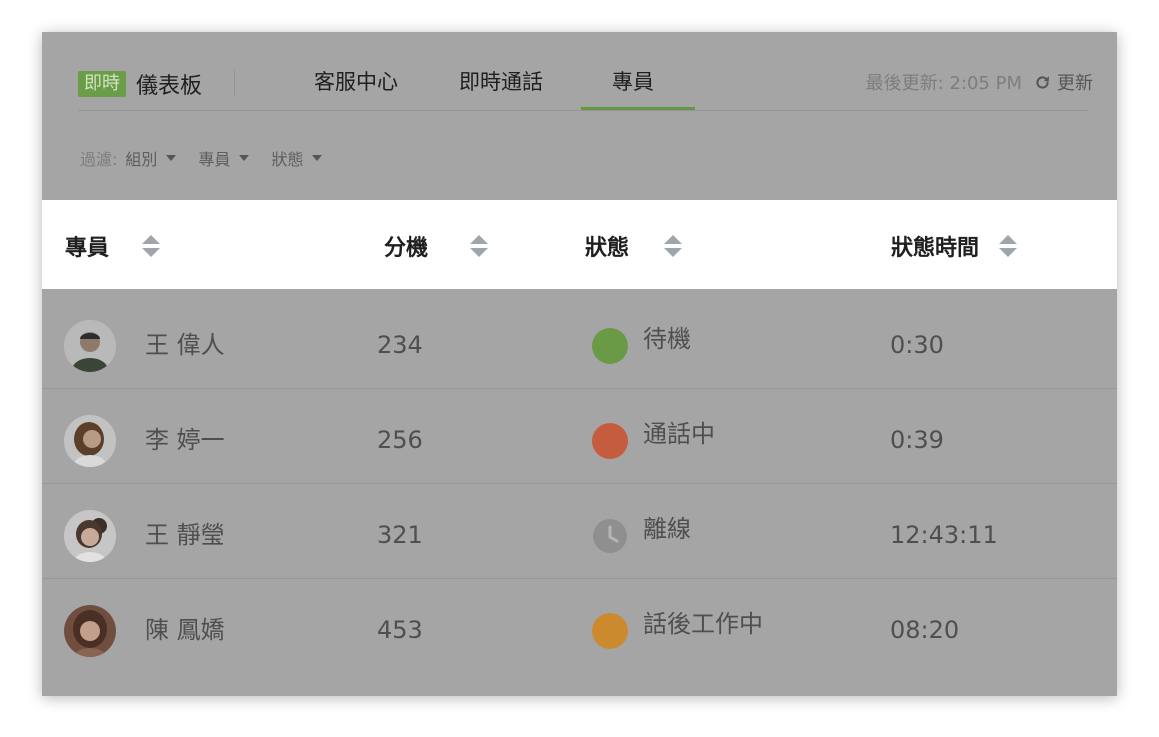 Image resolution: width=1159 pixels, height=737 pixels. What do you see at coordinates (679, 434) in the screenshot?
I see `agent-status: 通話中` at bounding box center [679, 434].